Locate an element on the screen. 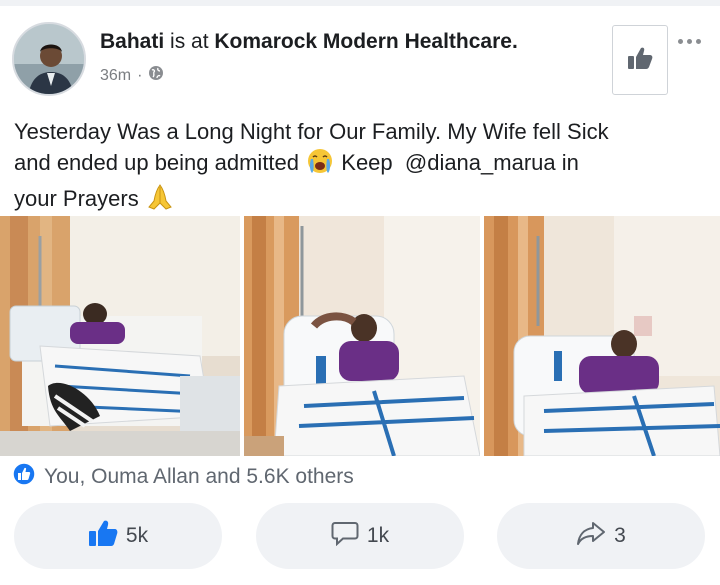 The width and height of the screenshot is (720, 585). like-count: 5k is located at coordinates (137, 535).